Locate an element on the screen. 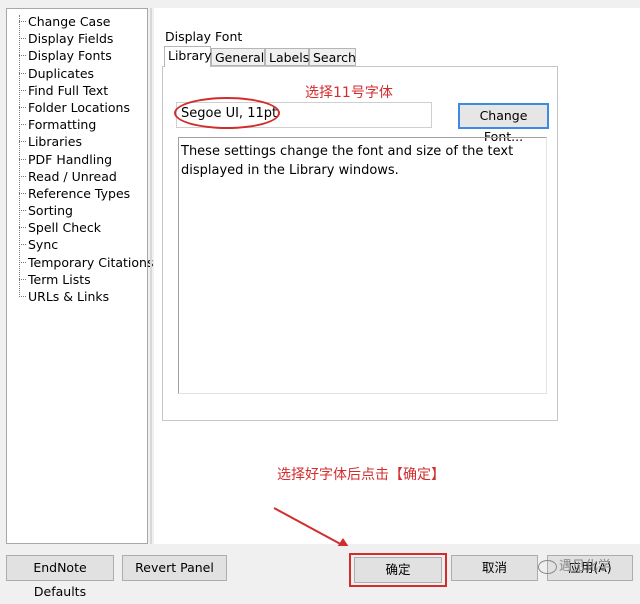 This screenshot has height=604, width=640. tree-item-display-fields: Display Fields is located at coordinates (77, 38).